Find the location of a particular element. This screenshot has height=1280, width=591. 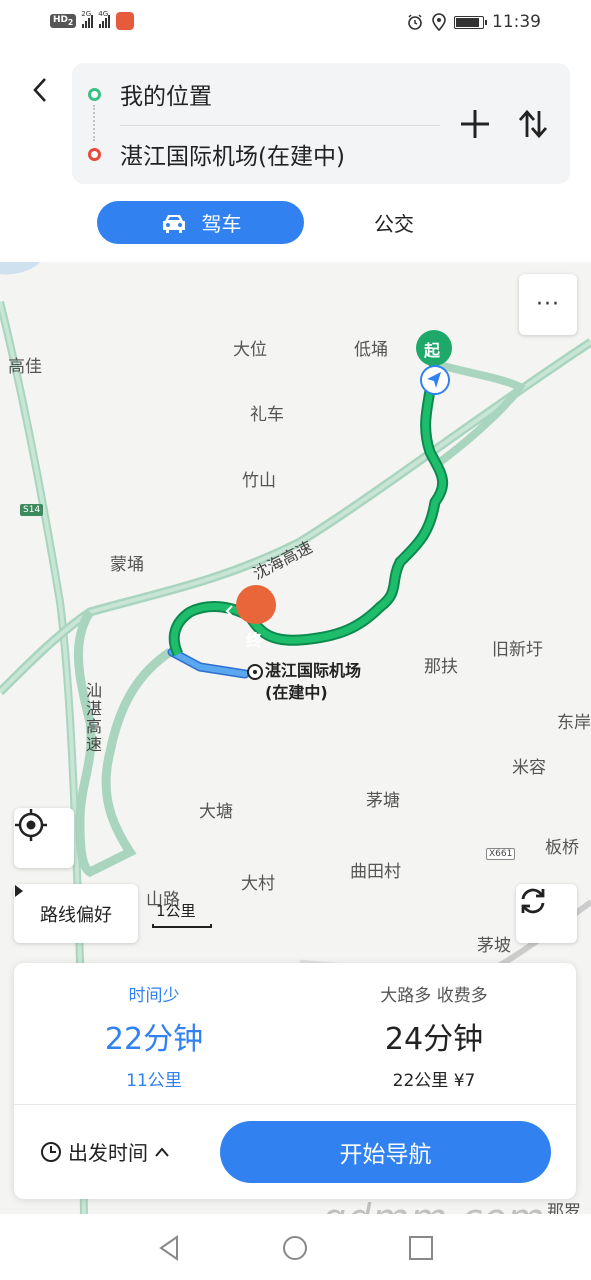

destination-text: 湛江国际机场(在建中) is located at coordinates (232, 157).